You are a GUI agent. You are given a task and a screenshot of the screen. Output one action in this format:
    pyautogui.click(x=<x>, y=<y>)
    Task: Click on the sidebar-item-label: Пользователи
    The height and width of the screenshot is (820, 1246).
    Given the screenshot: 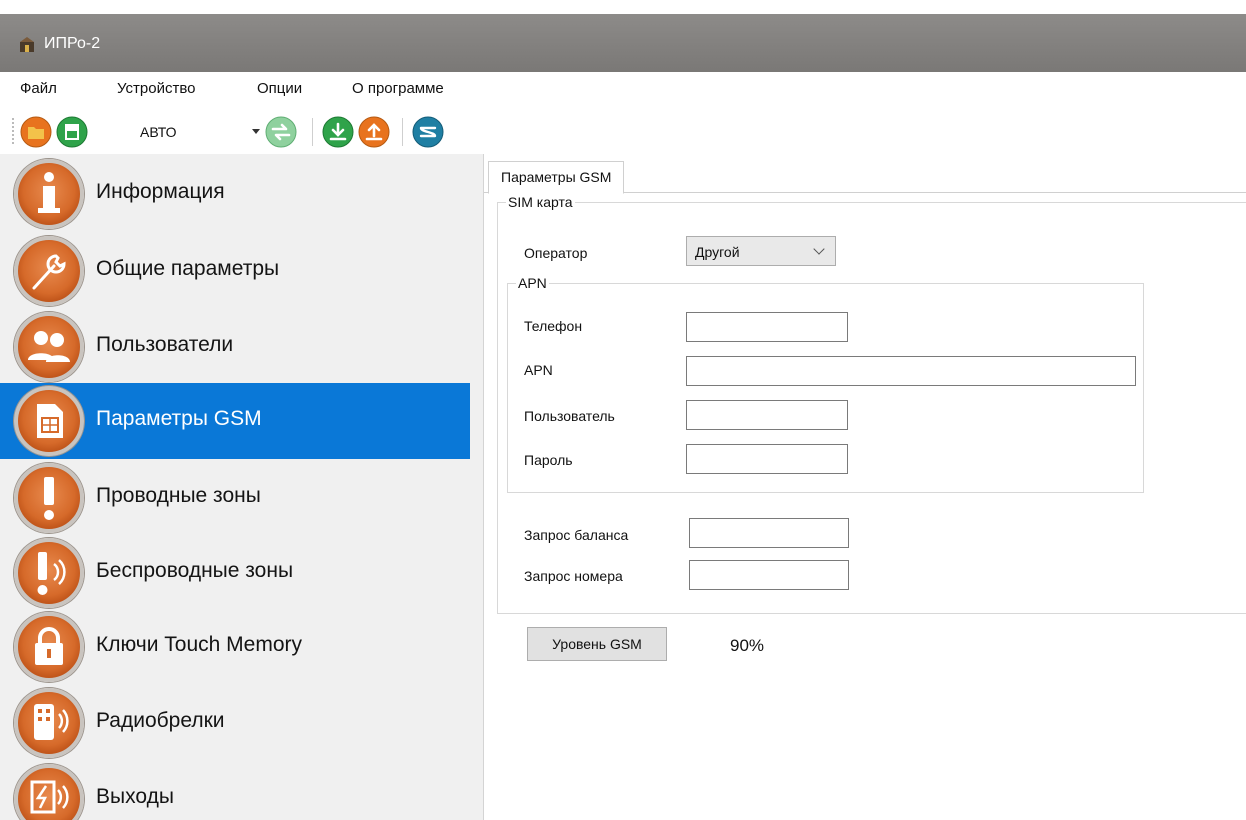 What is the action you would take?
    pyautogui.click(x=165, y=344)
    